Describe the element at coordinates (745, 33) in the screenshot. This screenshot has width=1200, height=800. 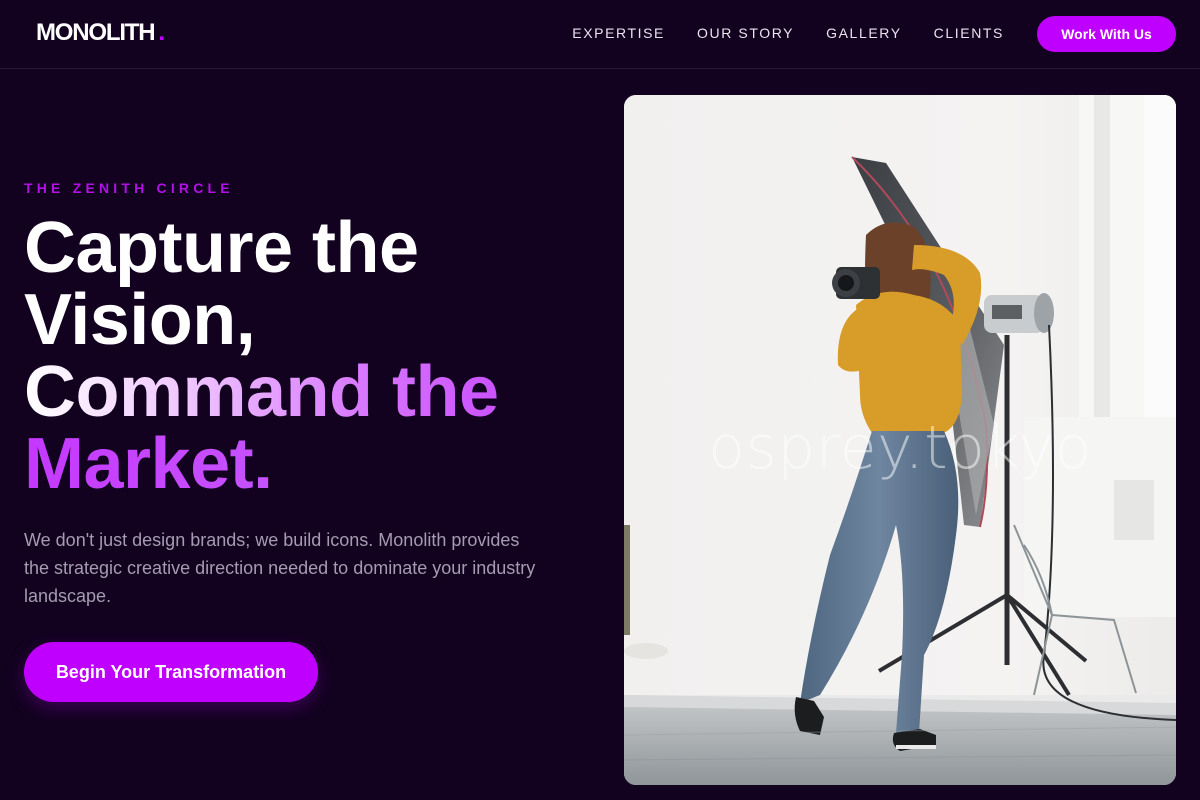
I see `nav-link-our-story: OUR STORY` at that location.